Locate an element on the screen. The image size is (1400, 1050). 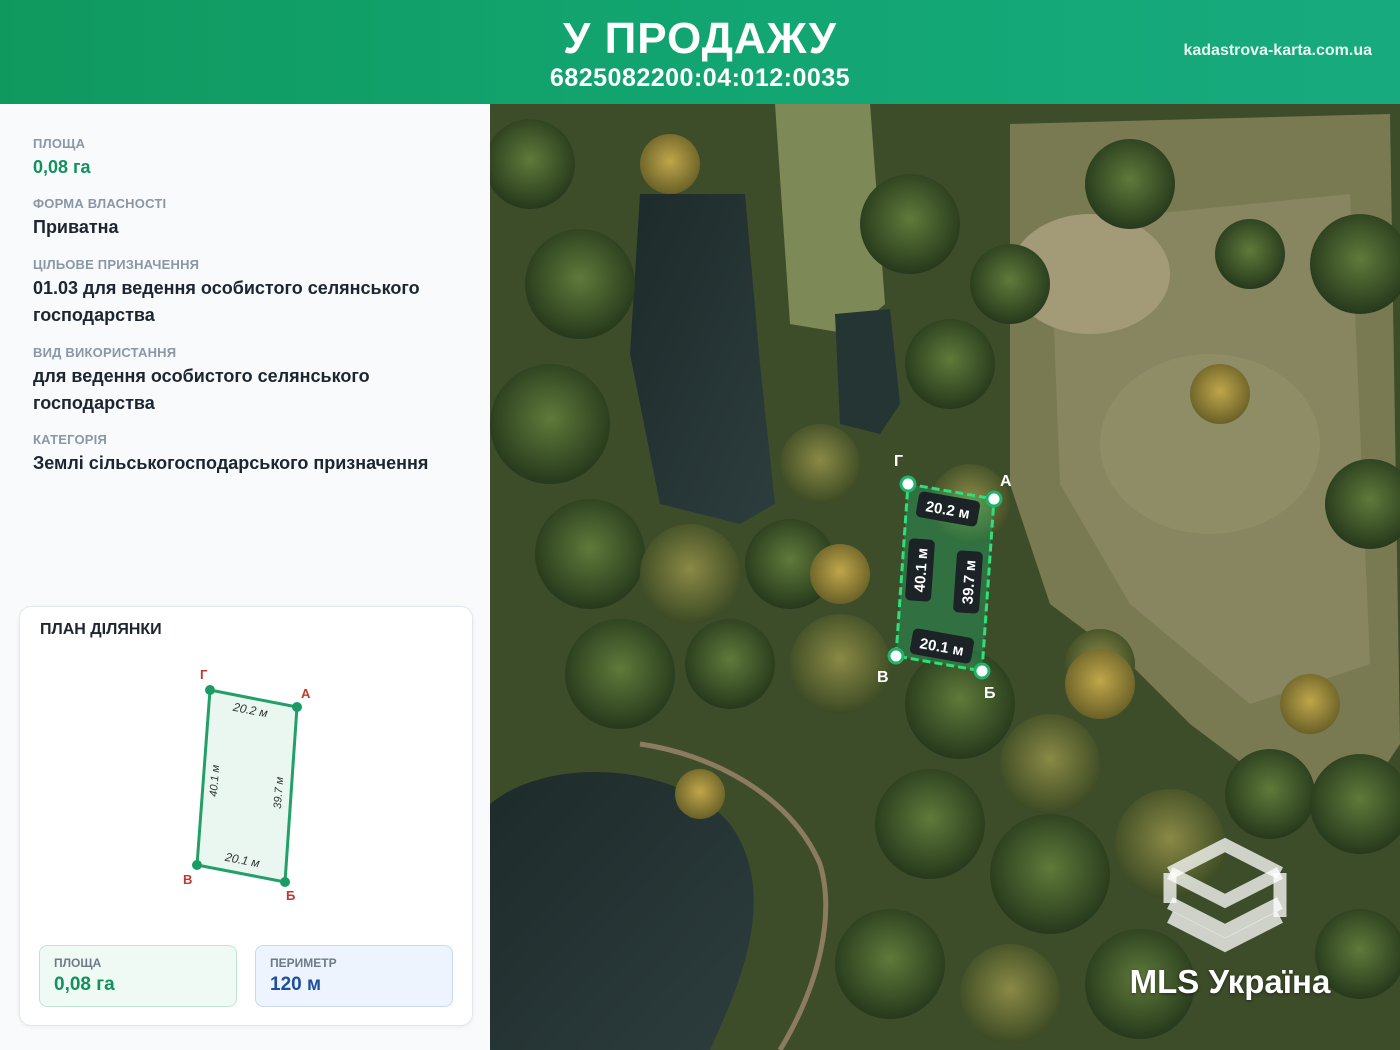
category-value: Землі сільськогосподарського призначення is located at coordinates (231, 463).